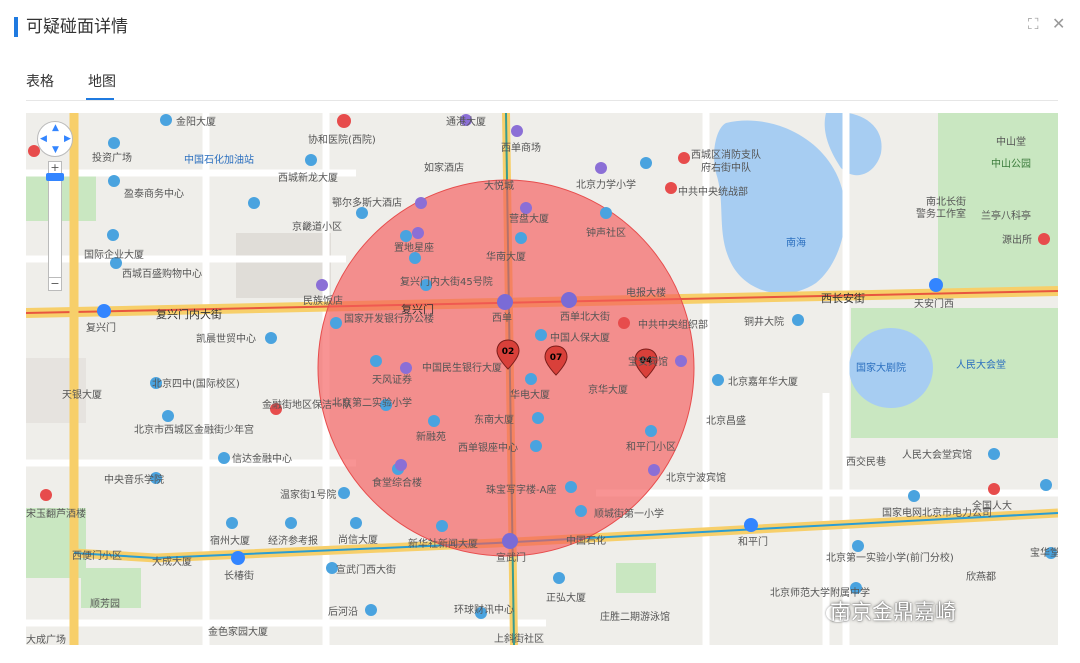 The image size is (1080, 663). I want to click on svg-text: 宣武门西大街, so click(366, 569).